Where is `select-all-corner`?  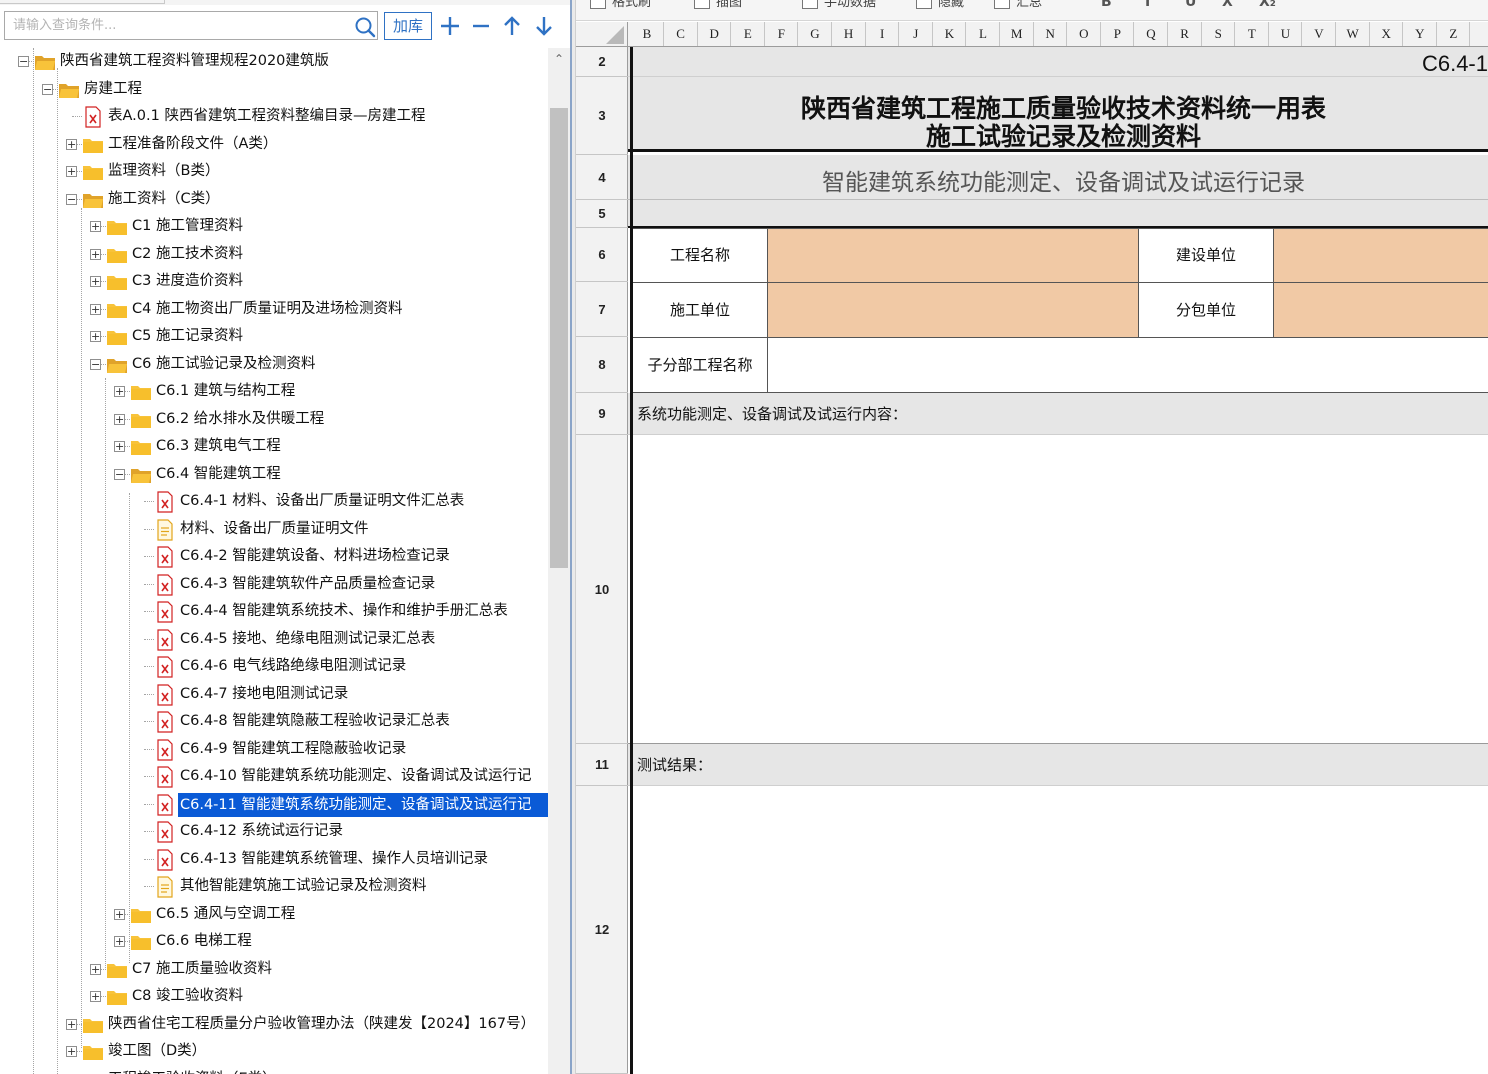 select-all-corner is located at coordinates (602, 34).